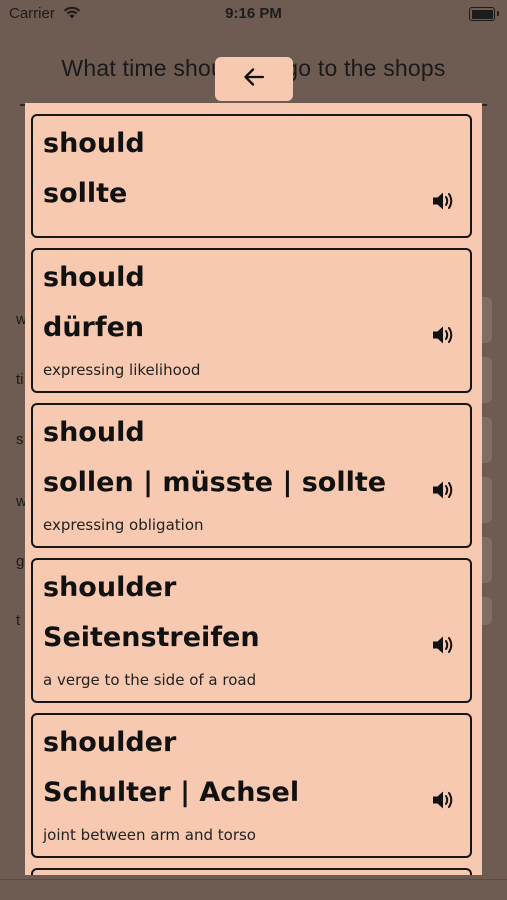 The height and width of the screenshot is (900, 507). What do you see at coordinates (20, 561) in the screenshot?
I see `background-list-item: g` at bounding box center [20, 561].